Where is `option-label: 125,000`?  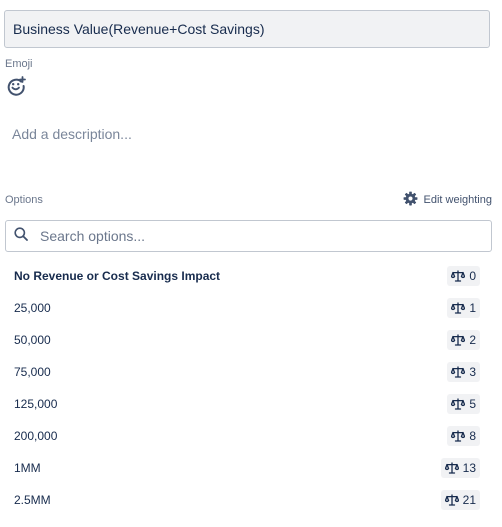
option-label: 125,000 is located at coordinates (36, 404).